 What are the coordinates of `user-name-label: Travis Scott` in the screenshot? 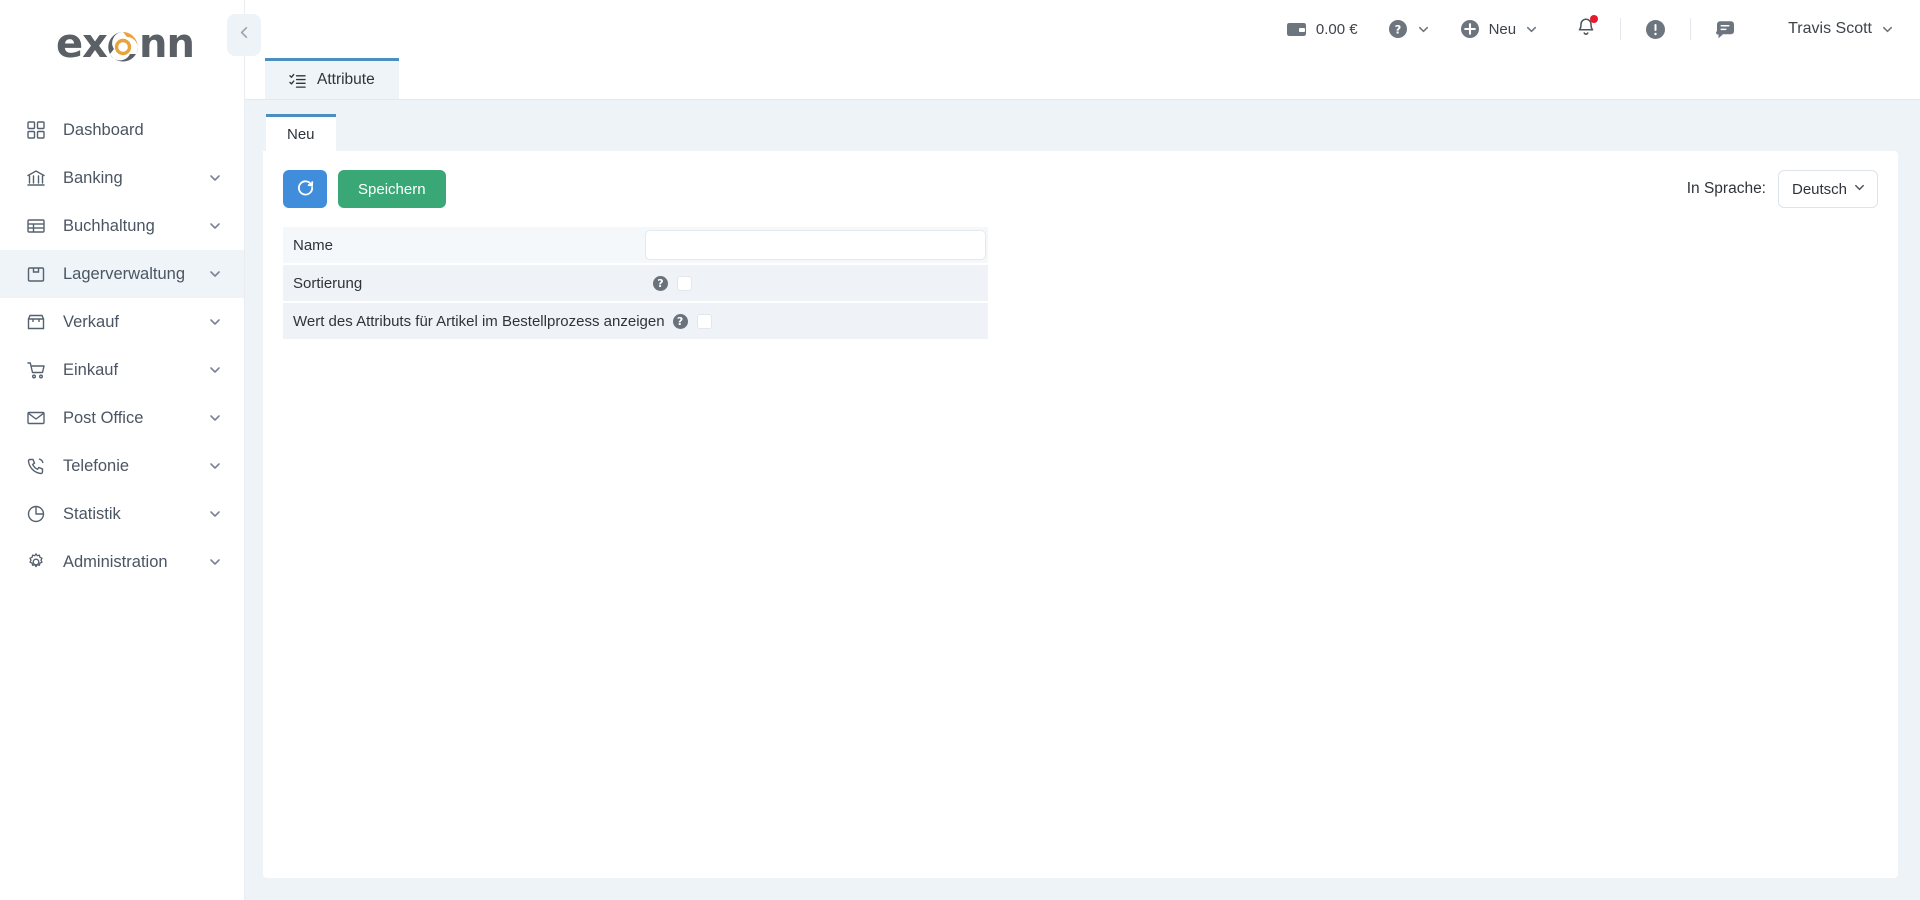 It's located at (1830, 28).